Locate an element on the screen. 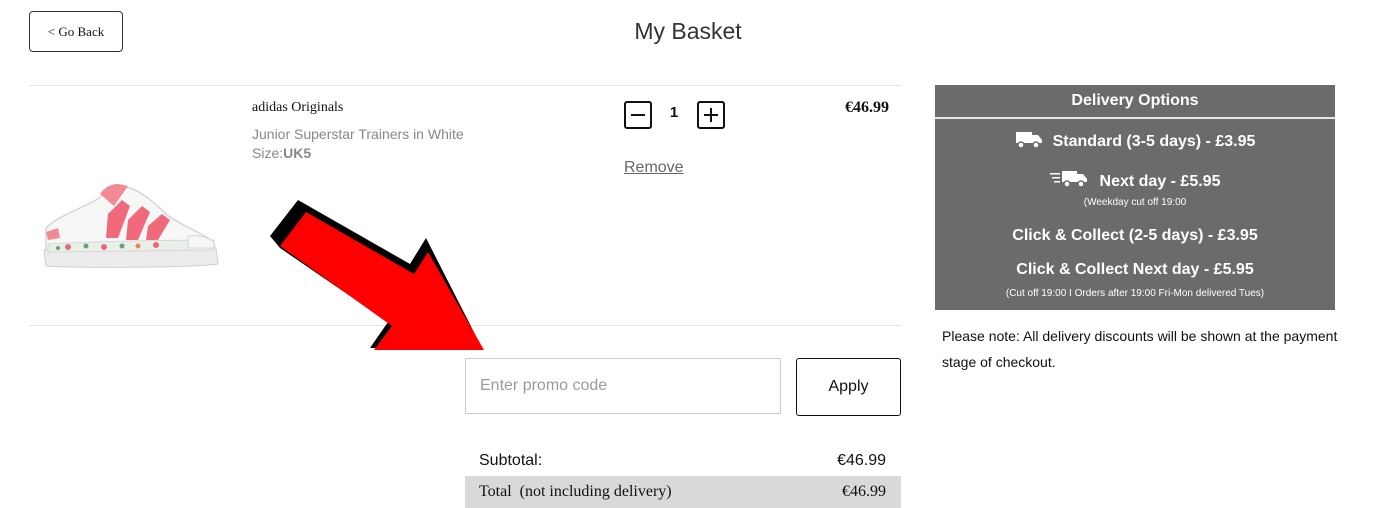 Image resolution: width=1398 pixels, height=508 pixels. size-label: Size: is located at coordinates (268, 153).